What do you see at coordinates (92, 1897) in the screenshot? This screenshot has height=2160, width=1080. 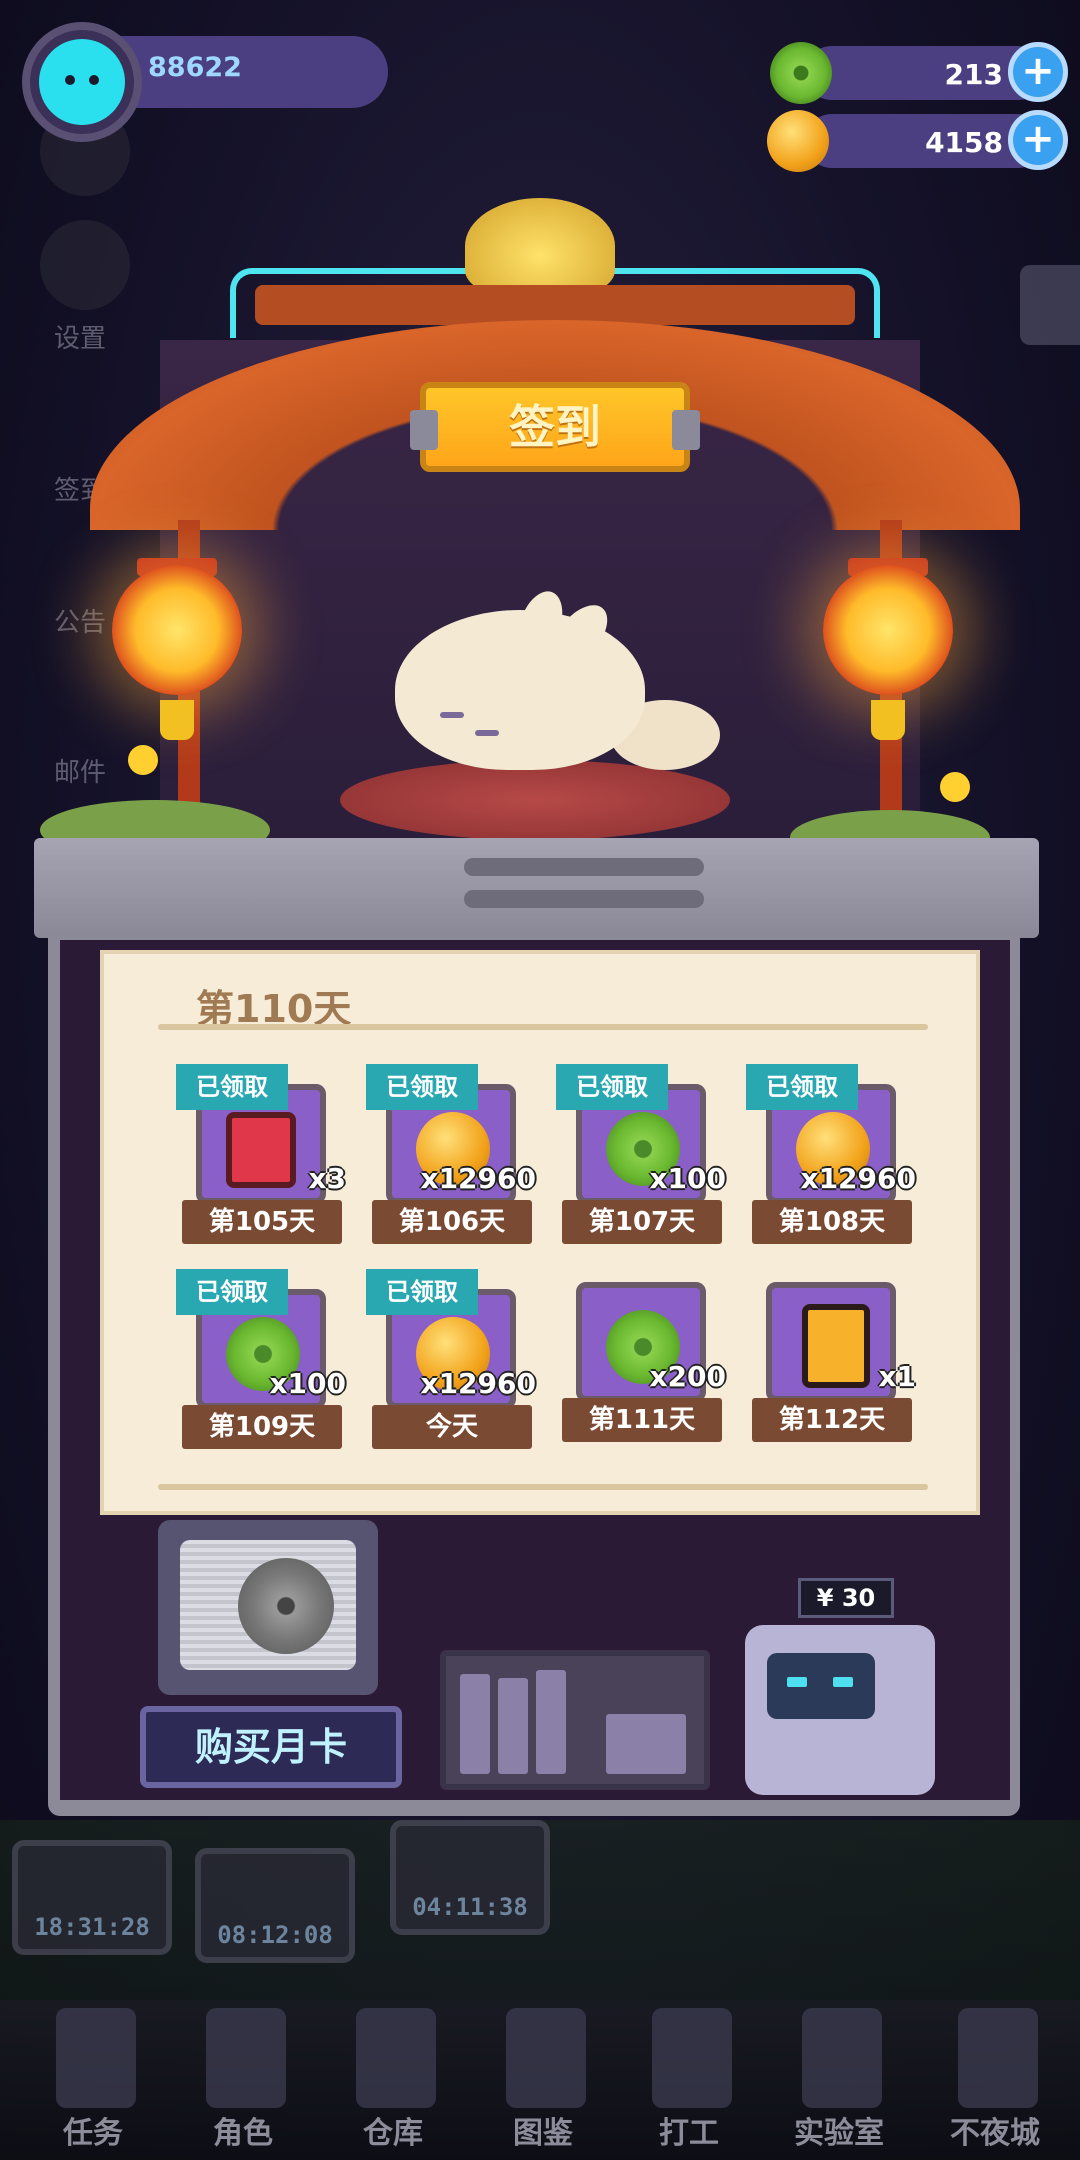 I see `timer-slot: 18:31:28` at bounding box center [92, 1897].